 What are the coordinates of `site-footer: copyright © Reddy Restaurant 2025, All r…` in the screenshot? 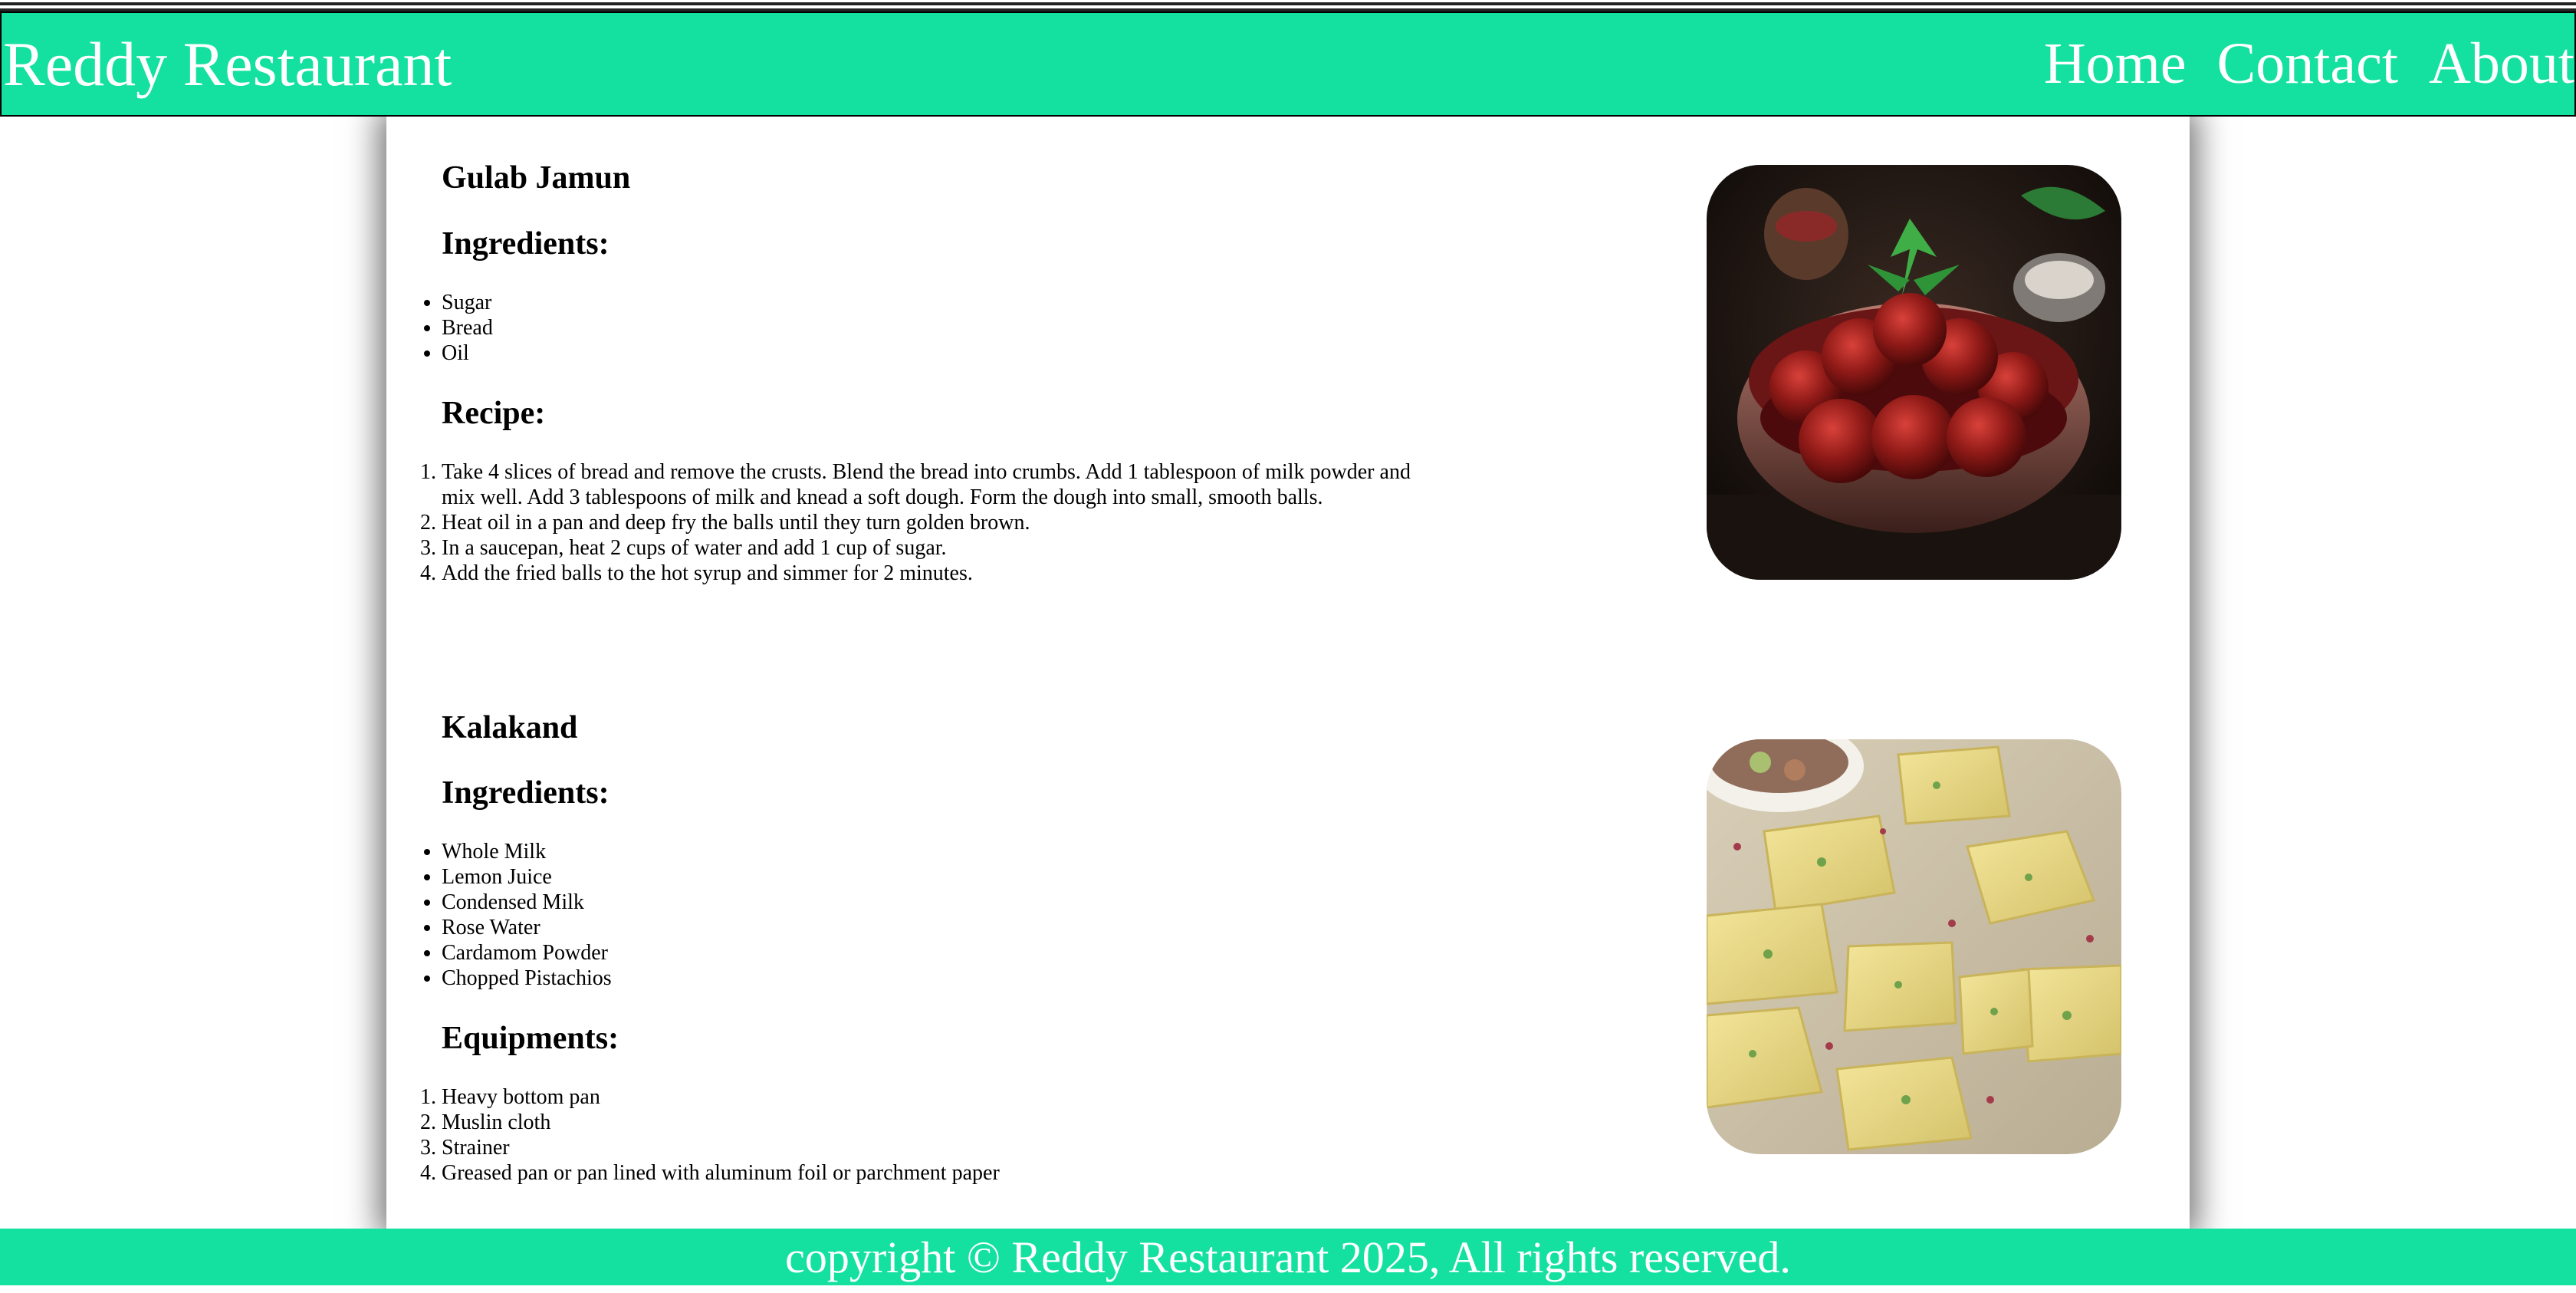 It's located at (1288, 1257).